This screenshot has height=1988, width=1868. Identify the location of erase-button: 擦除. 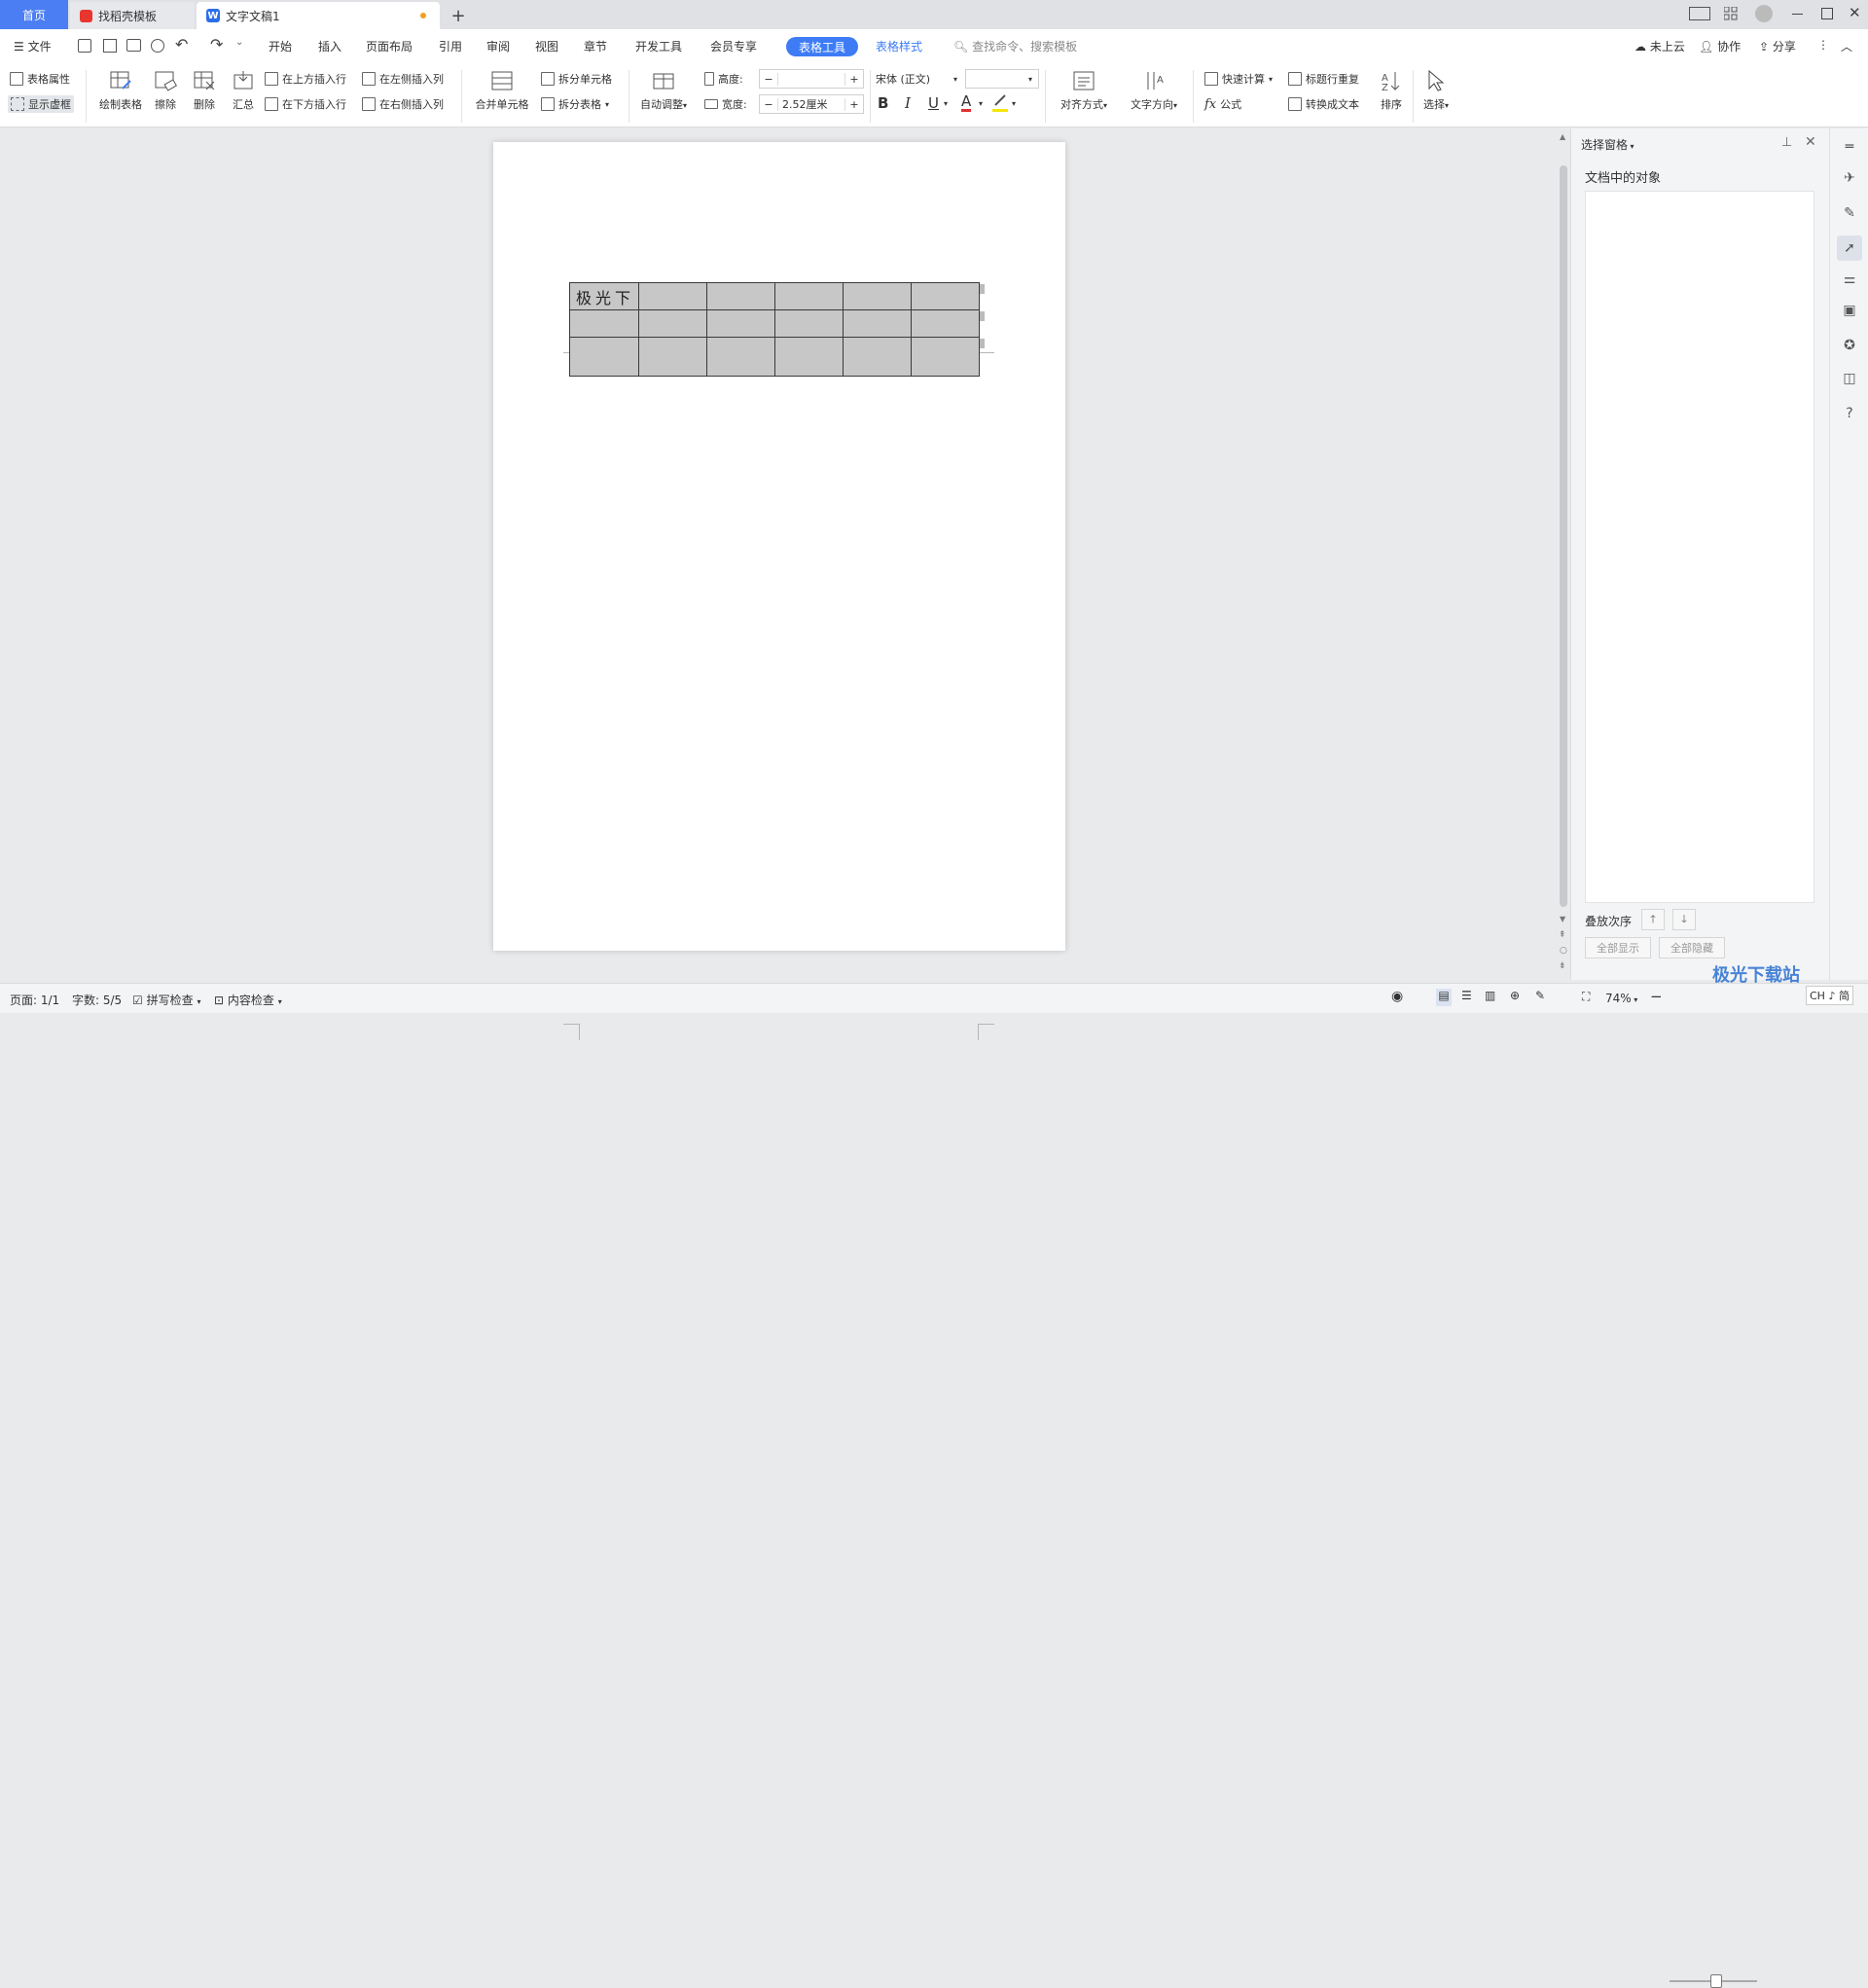
(165, 90).